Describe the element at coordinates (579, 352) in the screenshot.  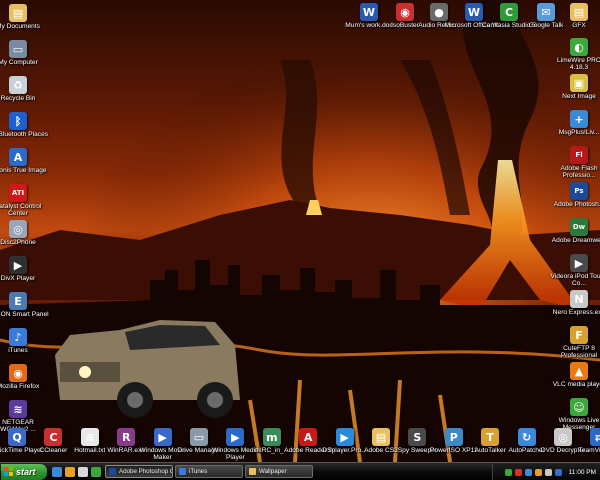
I see `shortcut-label: CuteFTP 8 Professional` at that location.